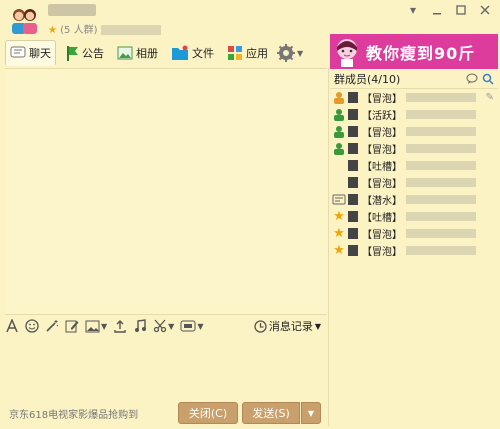 This screenshot has height=429, width=500. Describe the element at coordinates (339, 199) in the screenshot. I see `mobile-online-icon` at that location.